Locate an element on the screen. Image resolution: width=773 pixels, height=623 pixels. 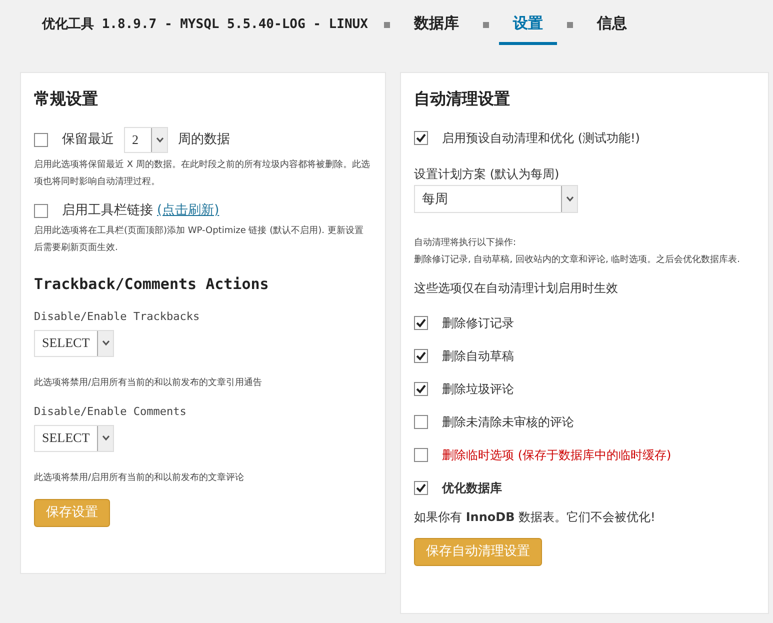
option-label: 保留最近 is located at coordinates (88, 140).